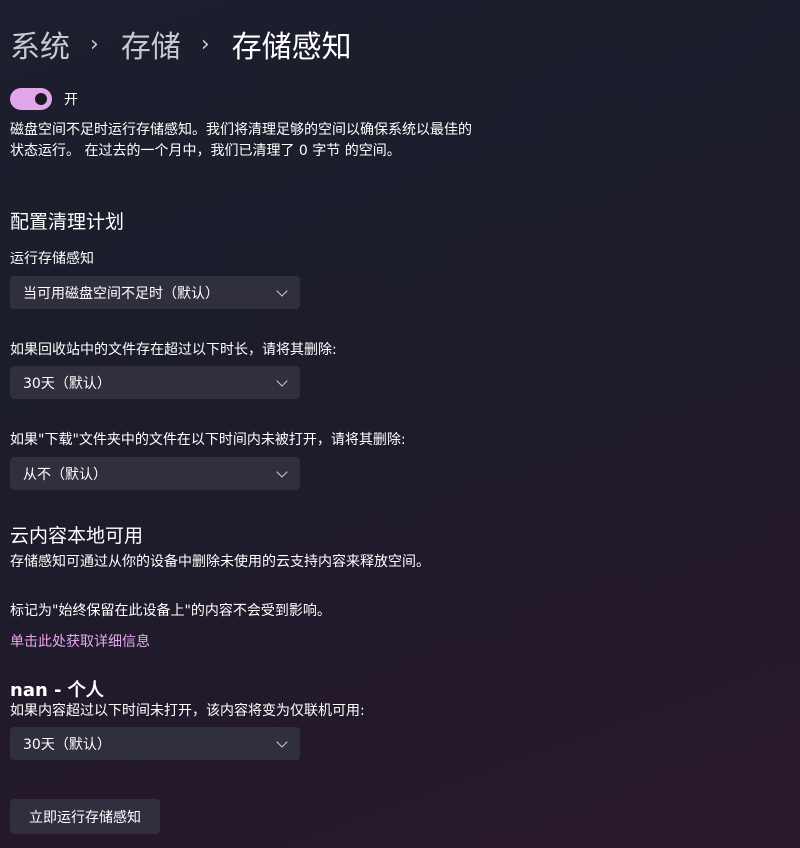 This screenshot has height=848, width=800. Describe the element at coordinates (31, 99) in the screenshot. I see `storage-sense-toggle` at that location.